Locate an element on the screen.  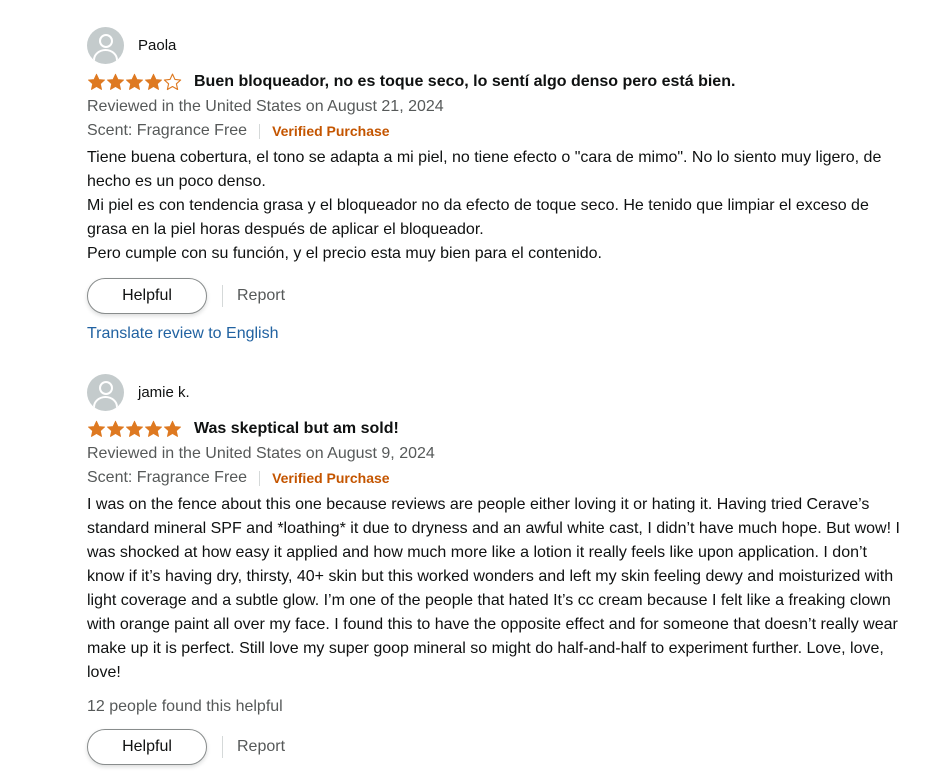
reviewer-name: Paola is located at coordinates (157, 45).